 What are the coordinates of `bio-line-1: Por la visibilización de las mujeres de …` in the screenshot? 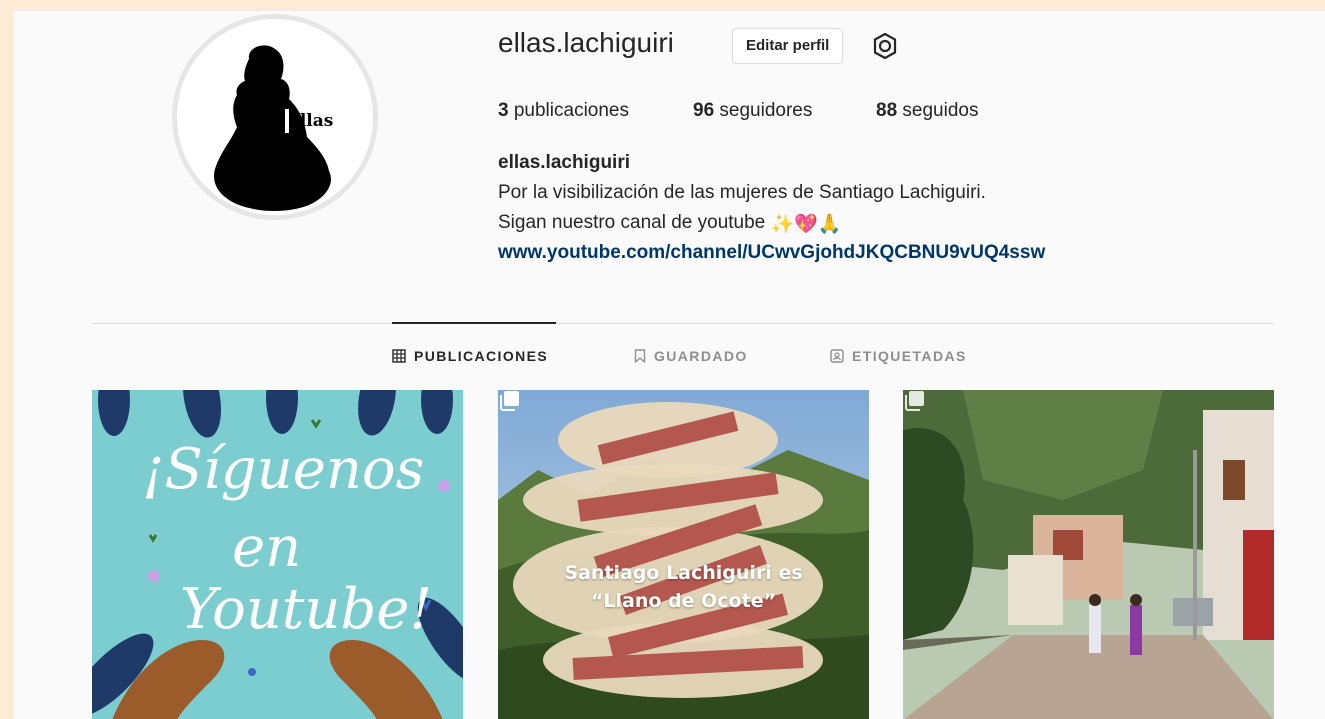 It's located at (742, 192).